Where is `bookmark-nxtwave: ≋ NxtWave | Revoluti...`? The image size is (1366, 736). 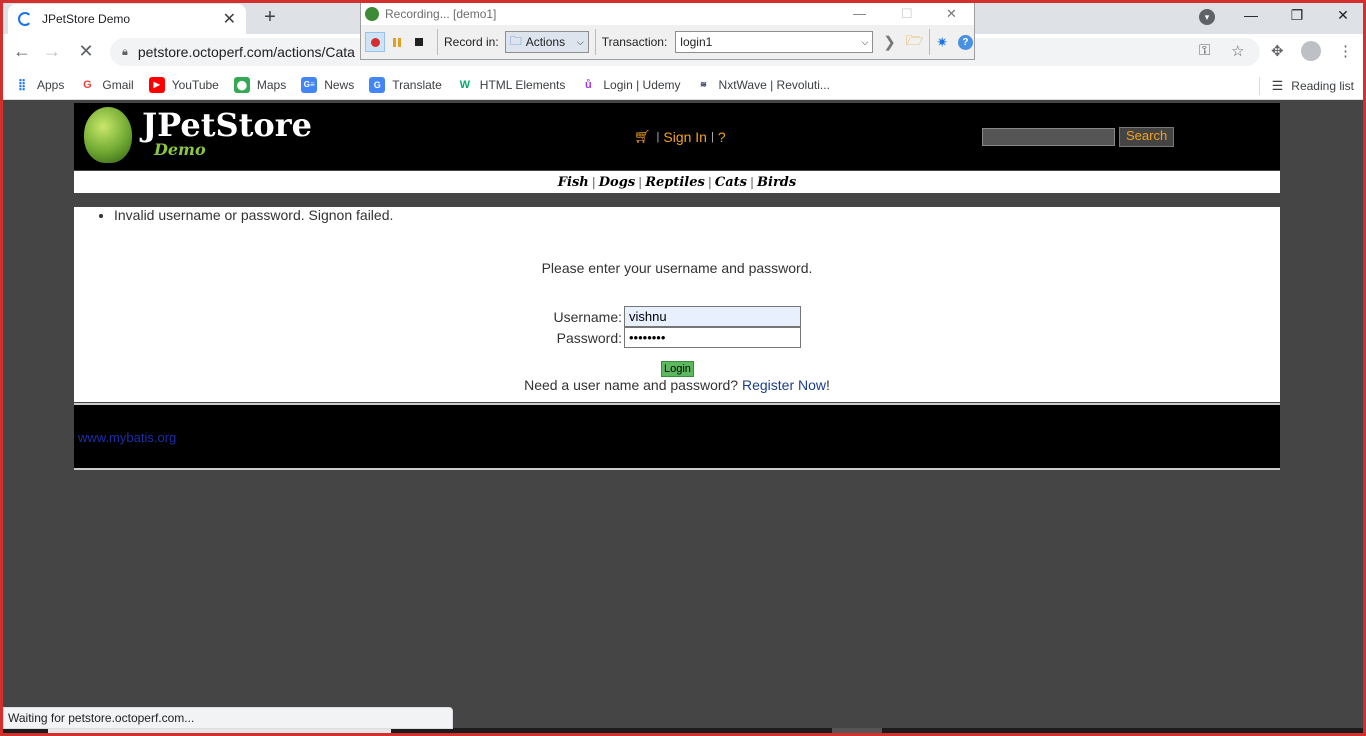 bookmark-nxtwave: ≋ NxtWave | Revoluti... is located at coordinates (763, 85).